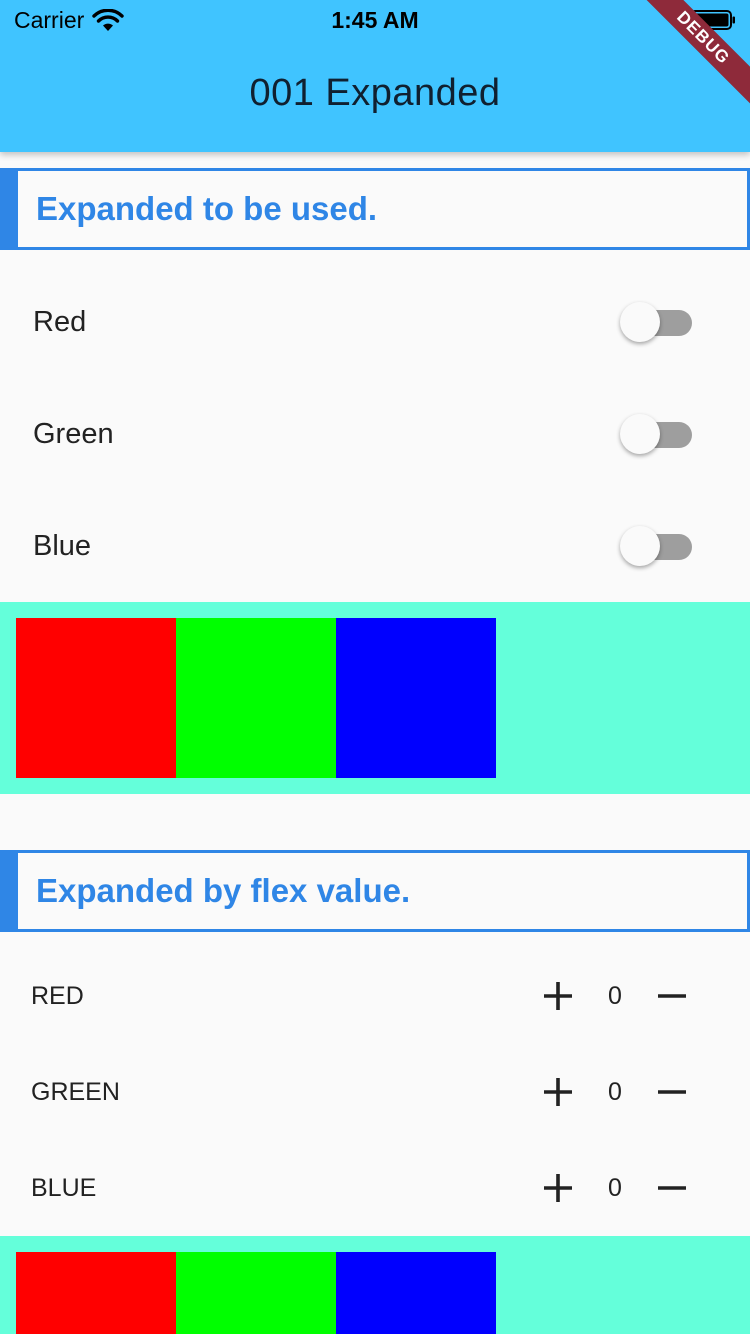 This screenshot has width=750, height=1334. What do you see at coordinates (375, 322) in the screenshot?
I see `switch-row-red: Red` at bounding box center [375, 322].